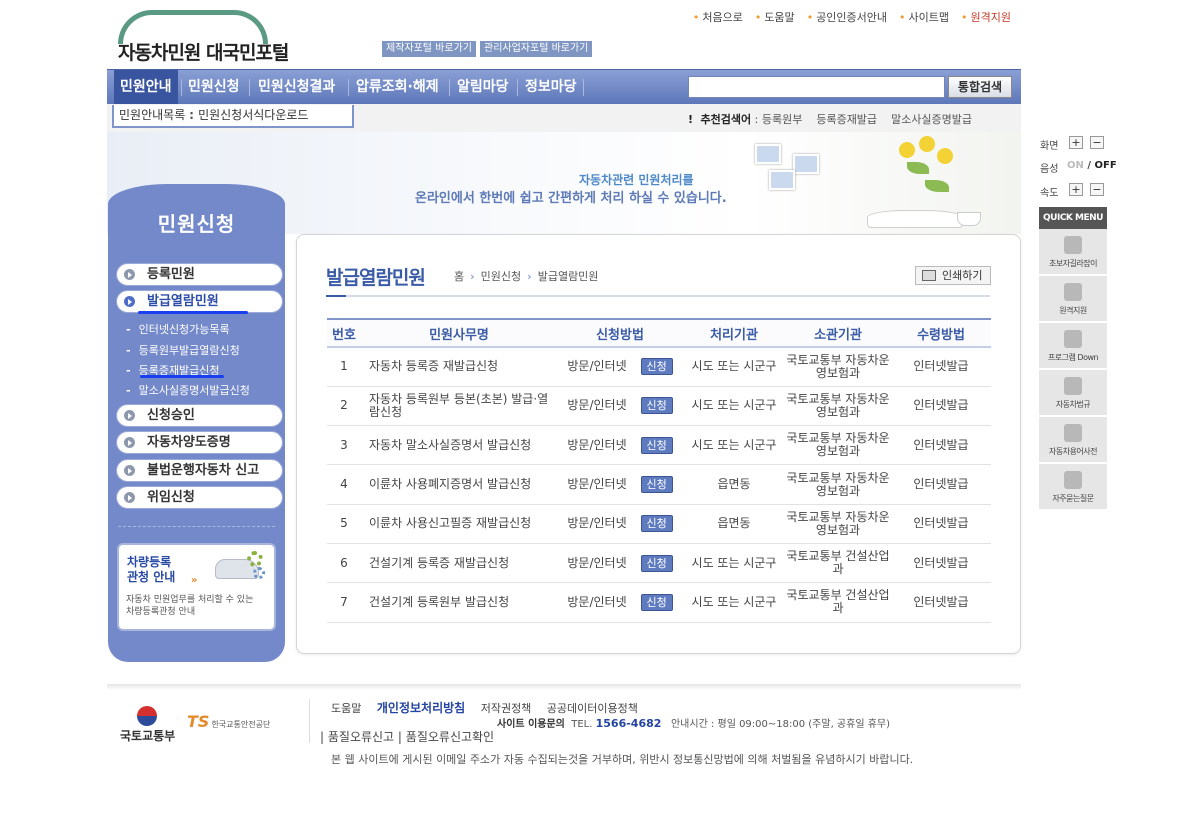 The width and height of the screenshot is (1191, 822). I want to click on sidebar-subitem: 인터넷신청가능목록, so click(178, 329).